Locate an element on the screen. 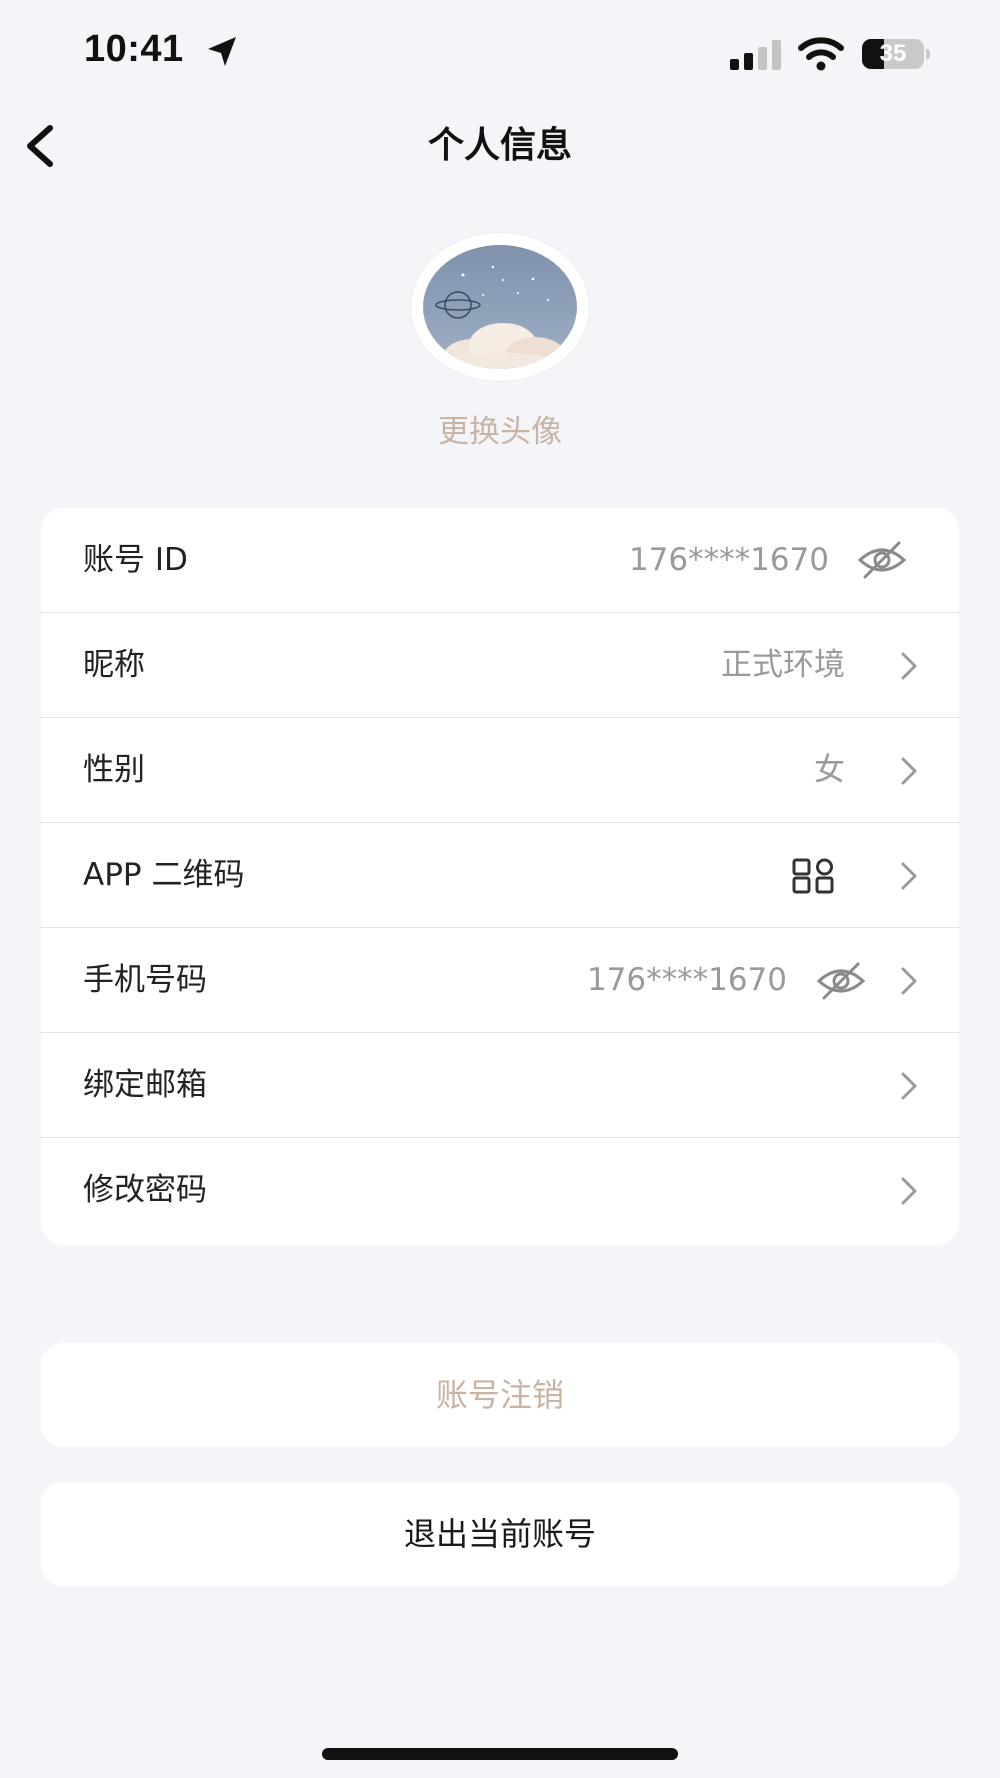  signal-icon is located at coordinates (755, 55).